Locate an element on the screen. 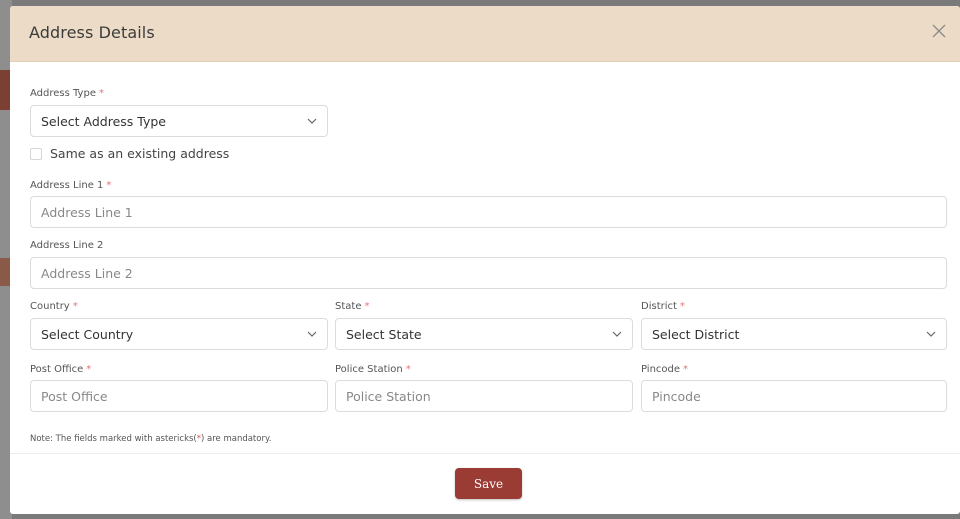  modal-footer: Save is located at coordinates (485, 483).